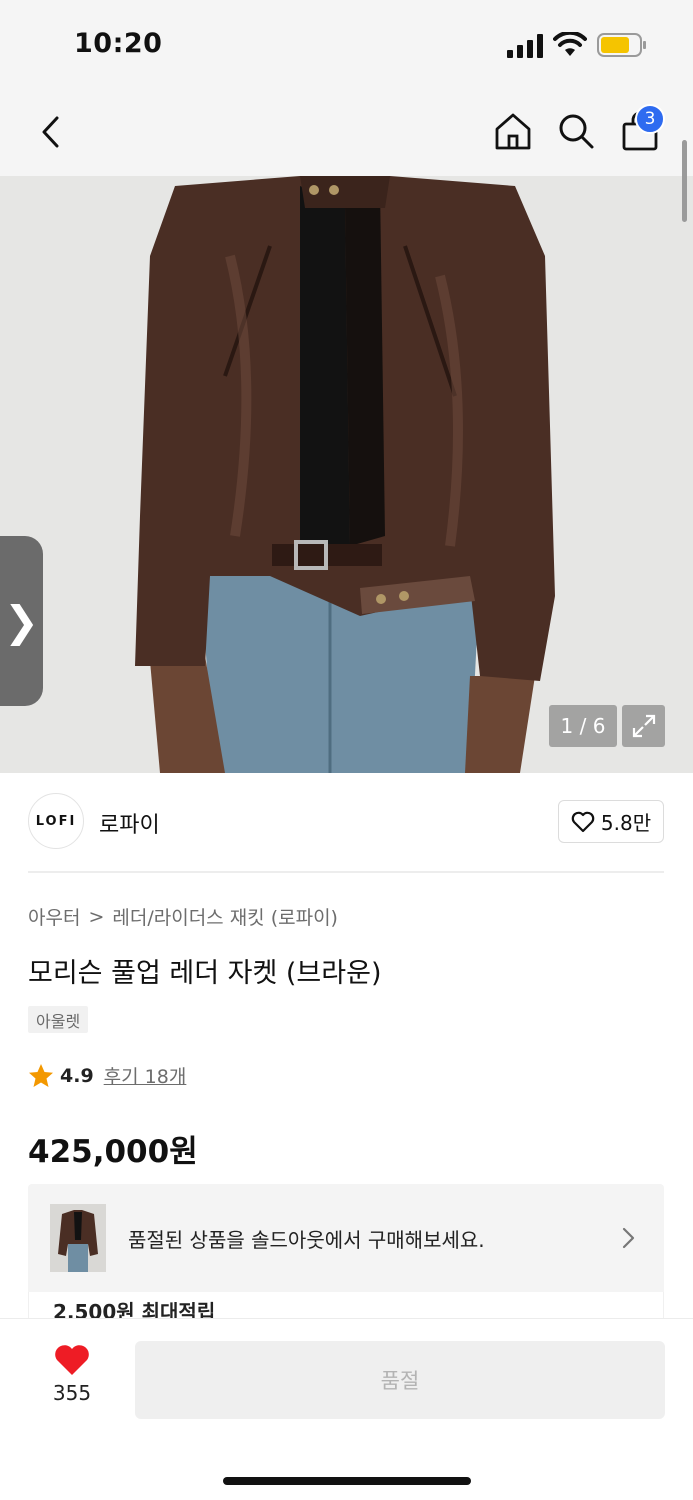  Describe the element at coordinates (346, 872) in the screenshot. I see `divider` at that location.